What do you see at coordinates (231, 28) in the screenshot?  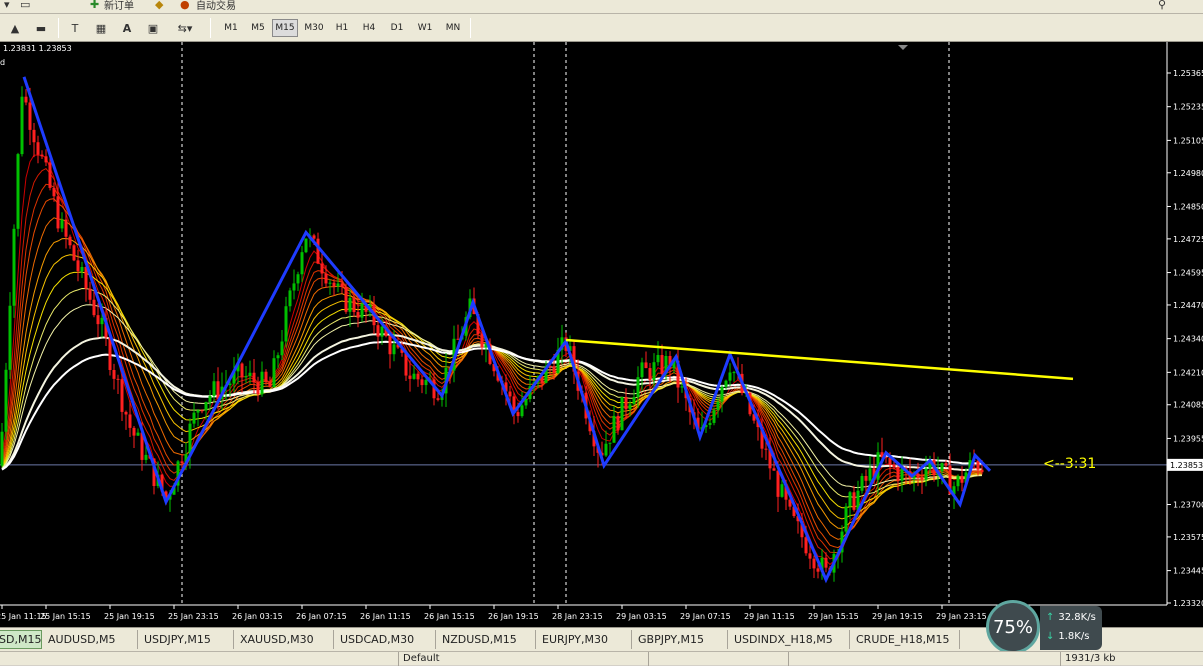 I see `tf-m1: M1` at bounding box center [231, 28].